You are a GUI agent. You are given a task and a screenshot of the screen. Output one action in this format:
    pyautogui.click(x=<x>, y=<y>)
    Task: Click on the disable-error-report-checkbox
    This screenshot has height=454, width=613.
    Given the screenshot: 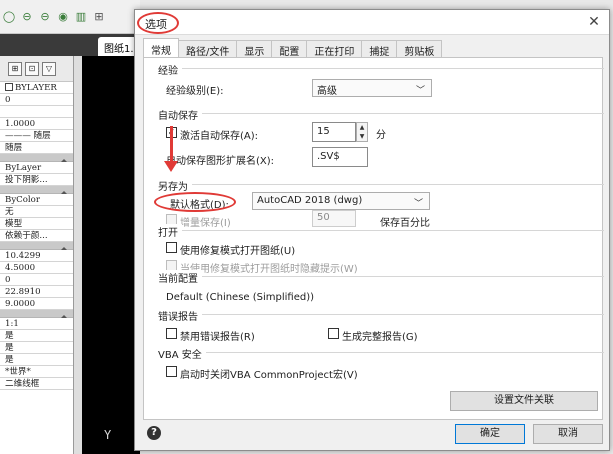 What is the action you would take?
    pyautogui.click(x=171, y=333)
    